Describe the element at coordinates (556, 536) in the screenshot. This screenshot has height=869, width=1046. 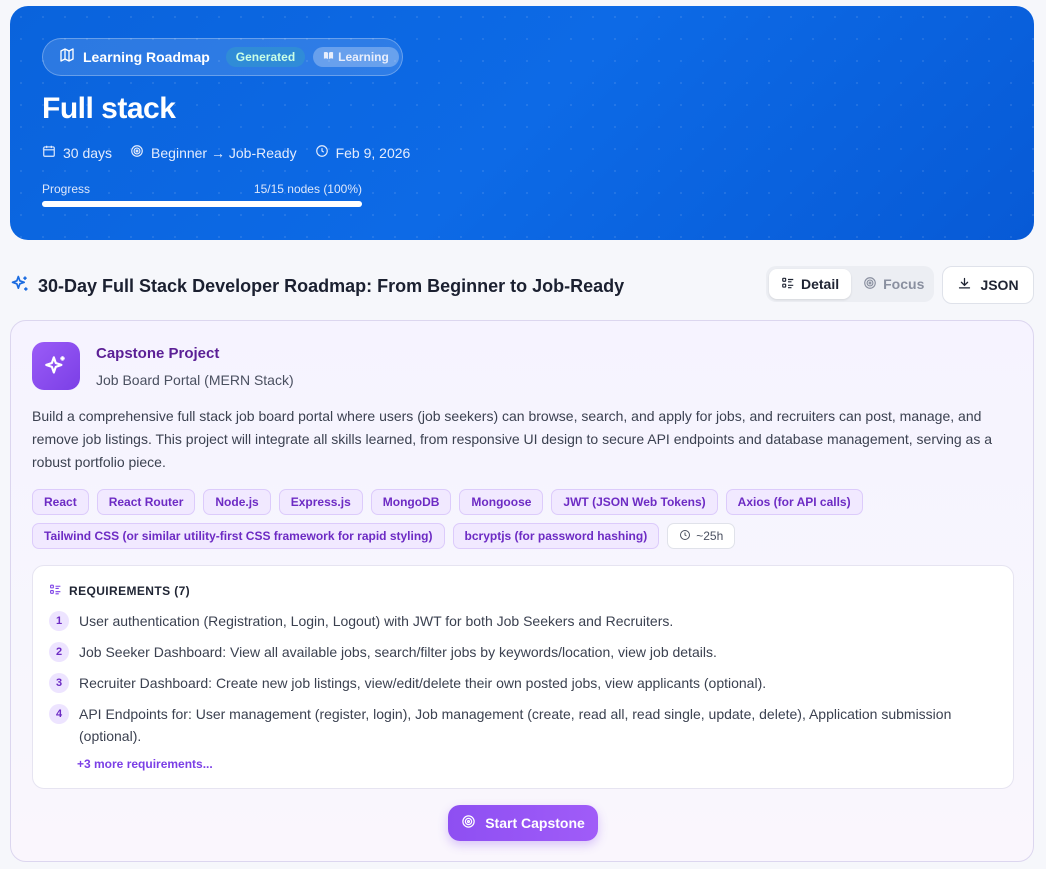
I see `tech-tag: bcryptjs (for password hashing)` at that location.